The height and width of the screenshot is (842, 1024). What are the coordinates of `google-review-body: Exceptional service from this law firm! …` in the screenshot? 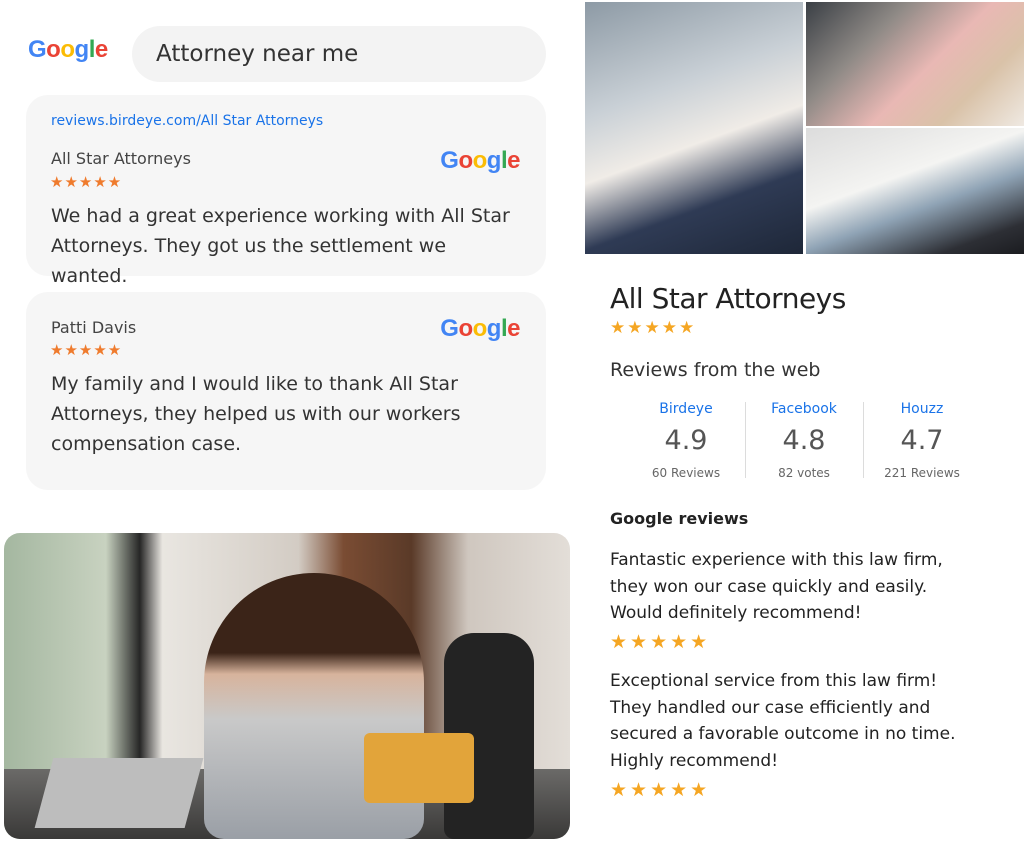 It's located at (783, 707).